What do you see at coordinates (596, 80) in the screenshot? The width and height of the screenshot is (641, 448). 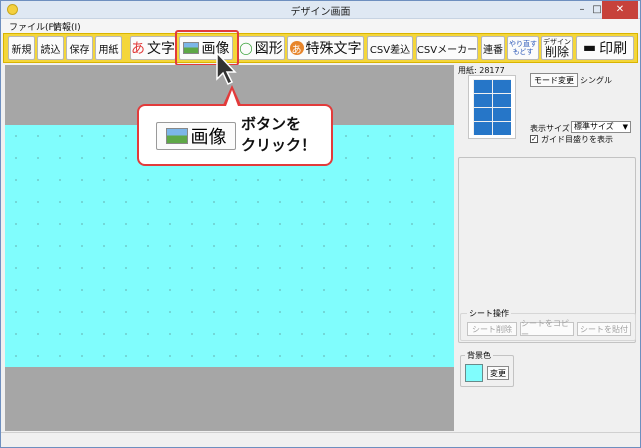 I see `mode-value: シングル` at bounding box center [596, 80].